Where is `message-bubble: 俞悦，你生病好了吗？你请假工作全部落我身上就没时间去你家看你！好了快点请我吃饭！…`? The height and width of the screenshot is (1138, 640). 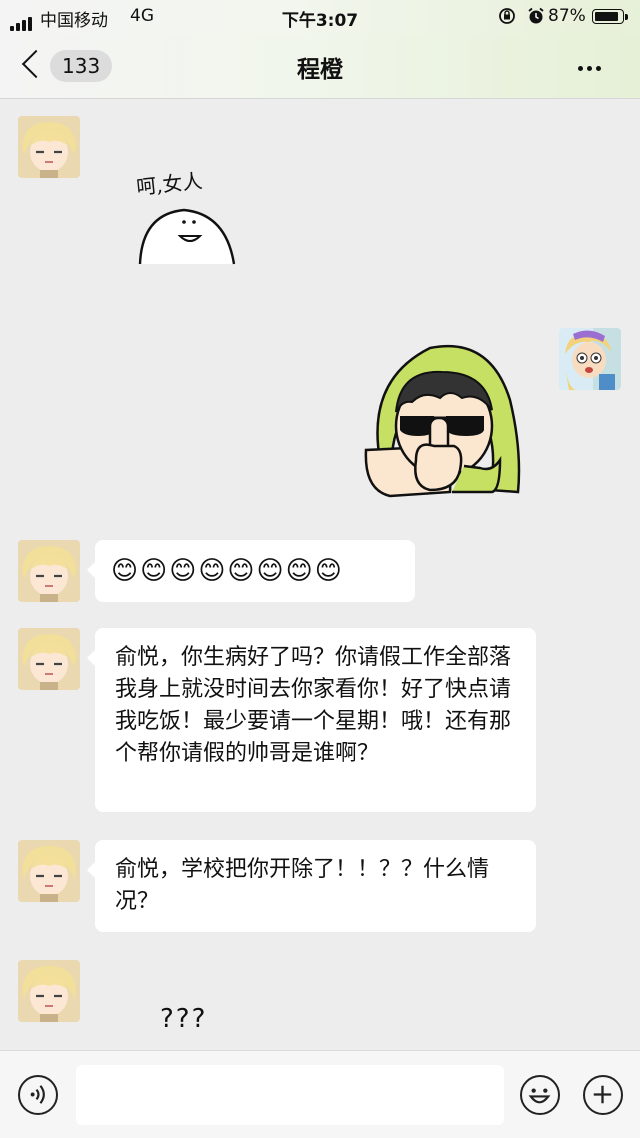
message-bubble: 俞悦，你生病好了吗？你请假工作全部落我身上就没时间去你家看你！好了快点请我吃饭！… is located at coordinates (311, 720).